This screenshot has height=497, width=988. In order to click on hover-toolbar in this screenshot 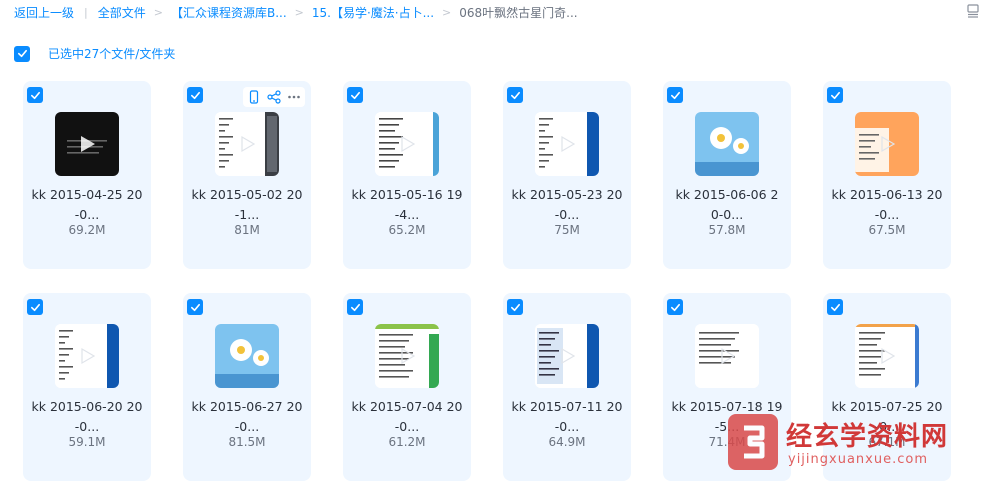, I will do `click(274, 97)`.